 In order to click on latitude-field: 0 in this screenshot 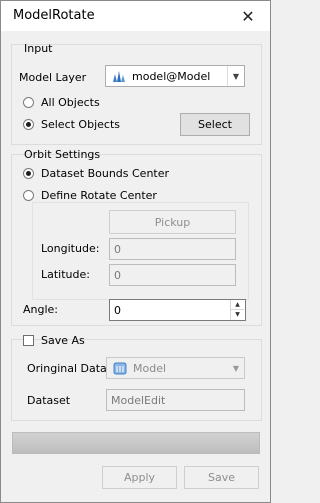, I will do `click(172, 275)`.